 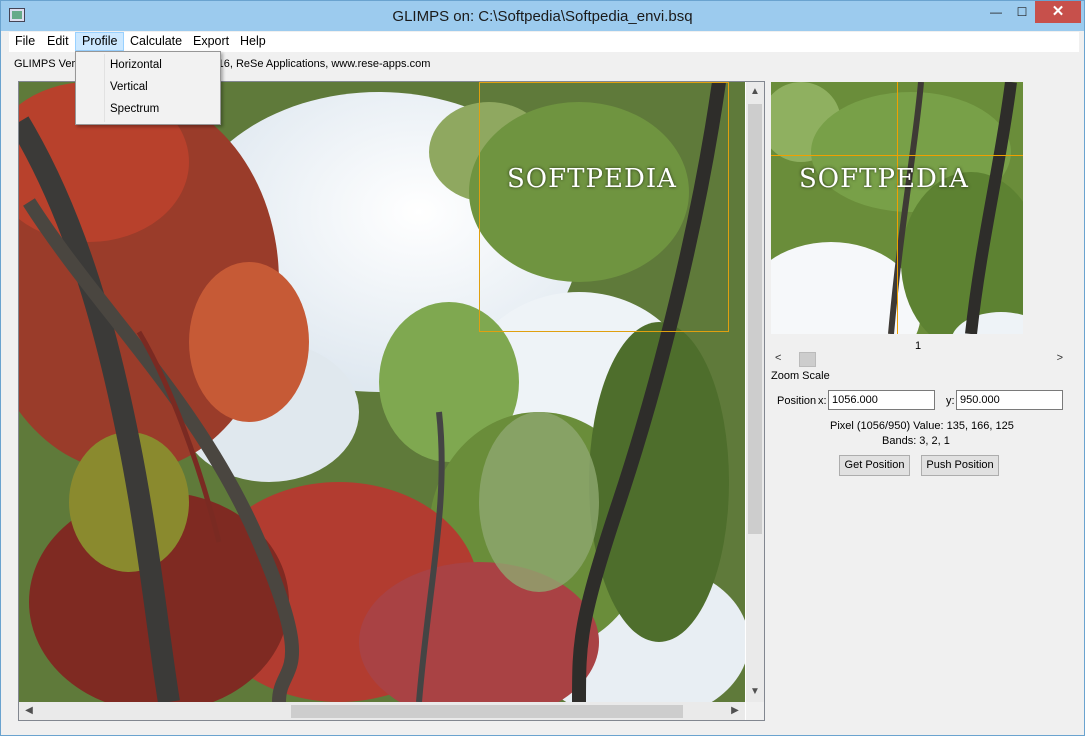 What do you see at coordinates (881, 400) in the screenshot?
I see `x-position-field: 1056.000` at bounding box center [881, 400].